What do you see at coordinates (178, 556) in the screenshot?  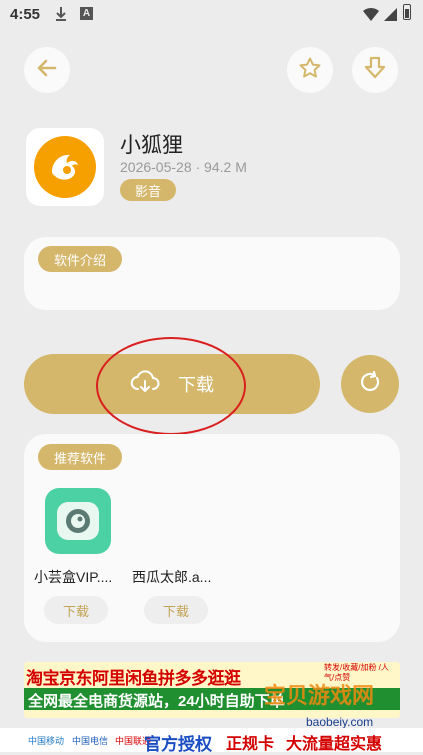 I see `list-item: 西瓜太郎.a... 下载` at bounding box center [178, 556].